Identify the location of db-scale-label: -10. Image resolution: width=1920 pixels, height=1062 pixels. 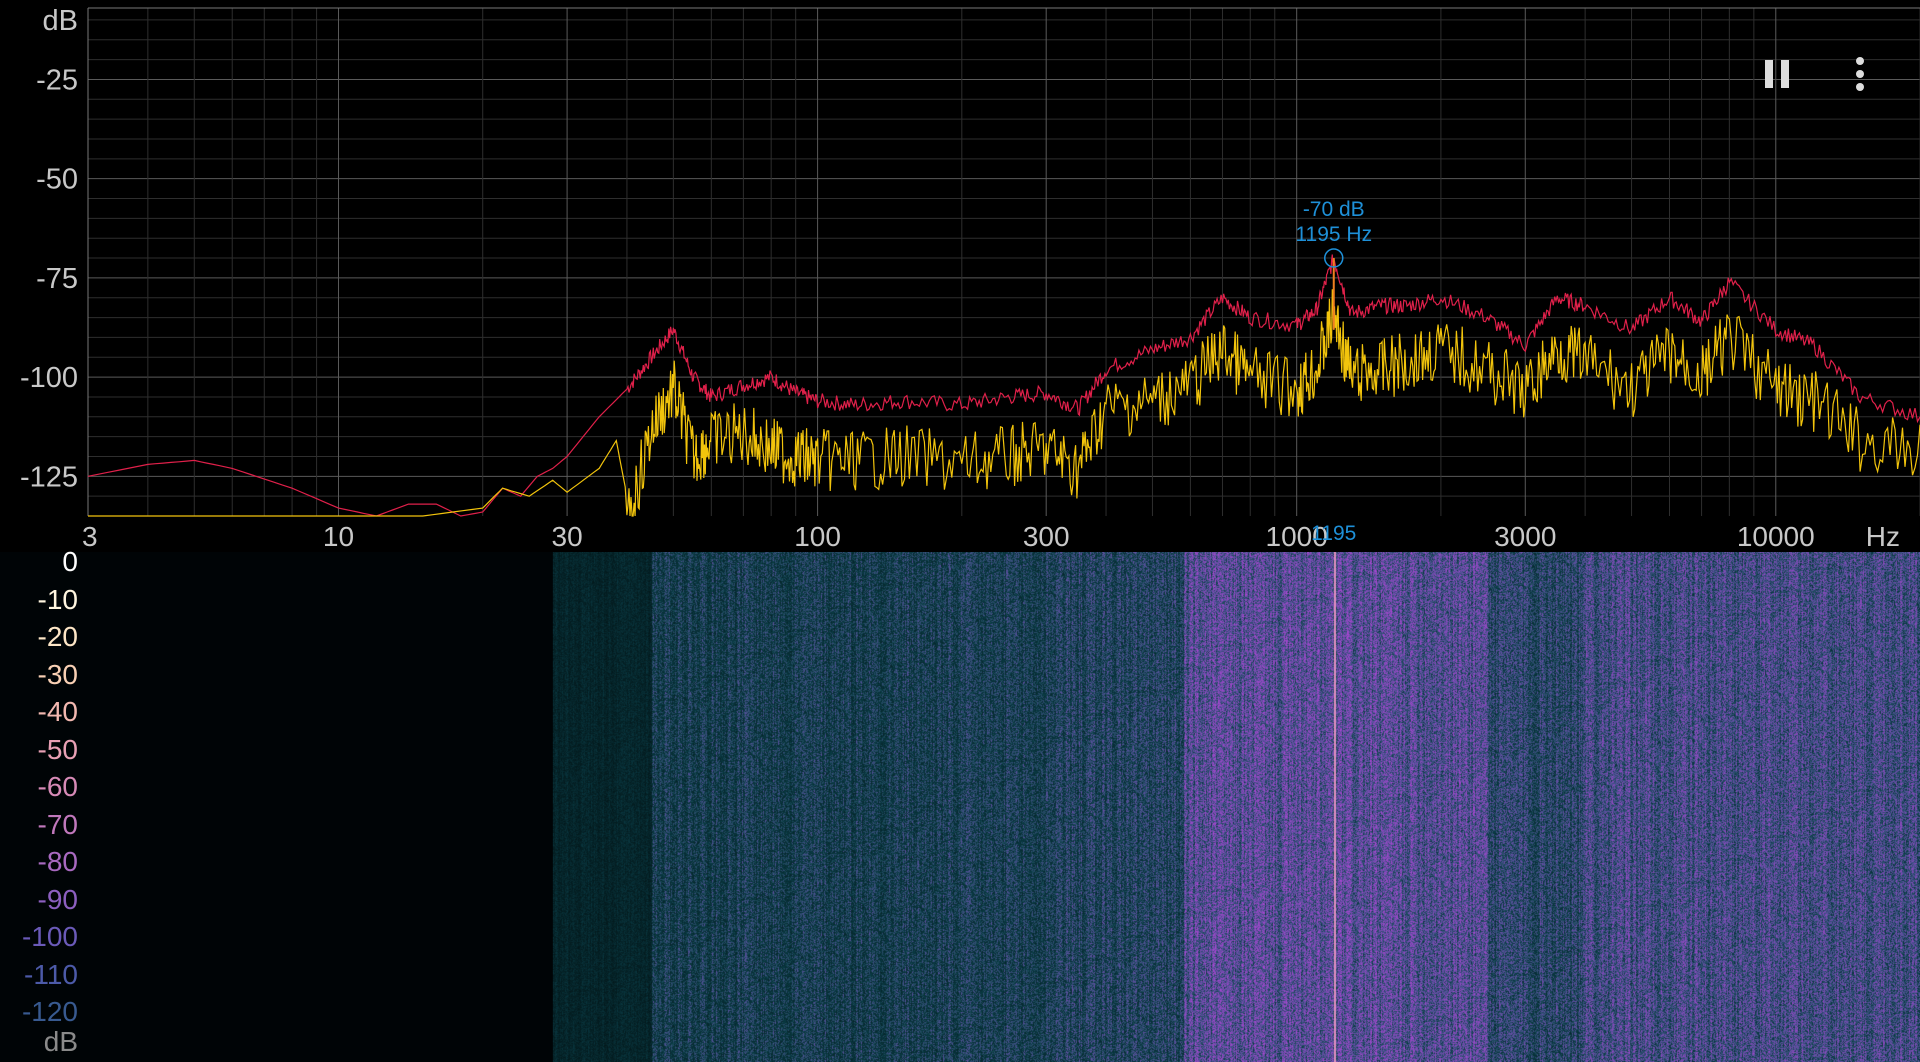
(57, 599).